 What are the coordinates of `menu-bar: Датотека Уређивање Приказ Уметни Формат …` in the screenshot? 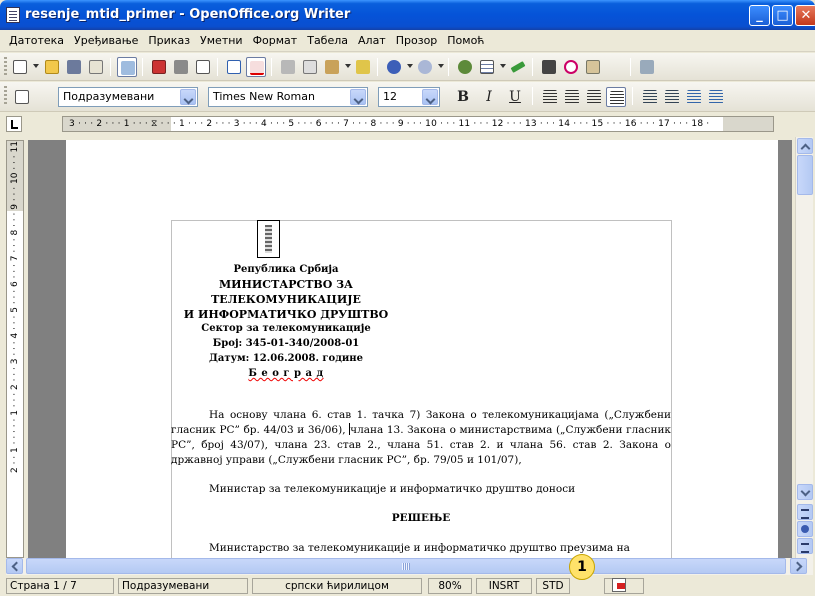 It's located at (407, 41).